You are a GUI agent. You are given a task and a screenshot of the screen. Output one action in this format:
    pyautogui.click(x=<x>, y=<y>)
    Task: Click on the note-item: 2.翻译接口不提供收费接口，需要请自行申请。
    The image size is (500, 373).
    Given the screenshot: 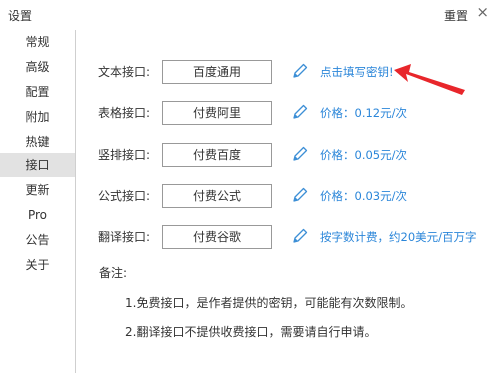 What is the action you would take?
    pyautogui.click(x=251, y=332)
    